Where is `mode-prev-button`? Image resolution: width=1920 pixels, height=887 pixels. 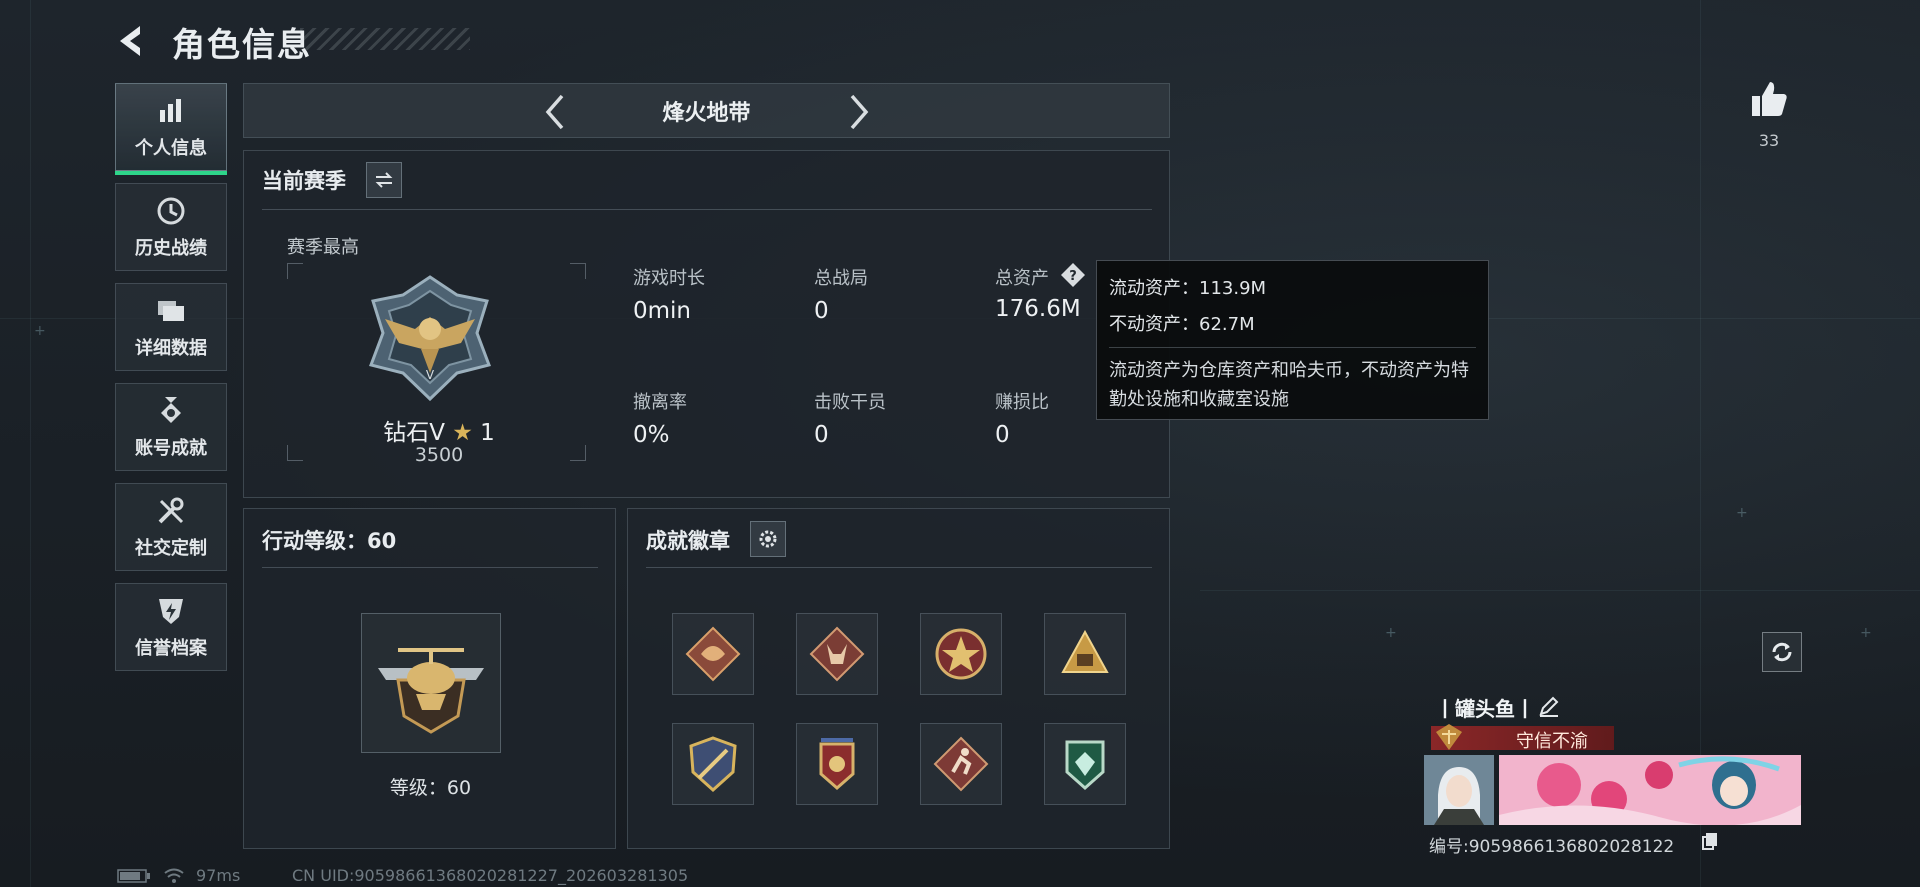
mode-prev-button is located at coordinates (556, 112).